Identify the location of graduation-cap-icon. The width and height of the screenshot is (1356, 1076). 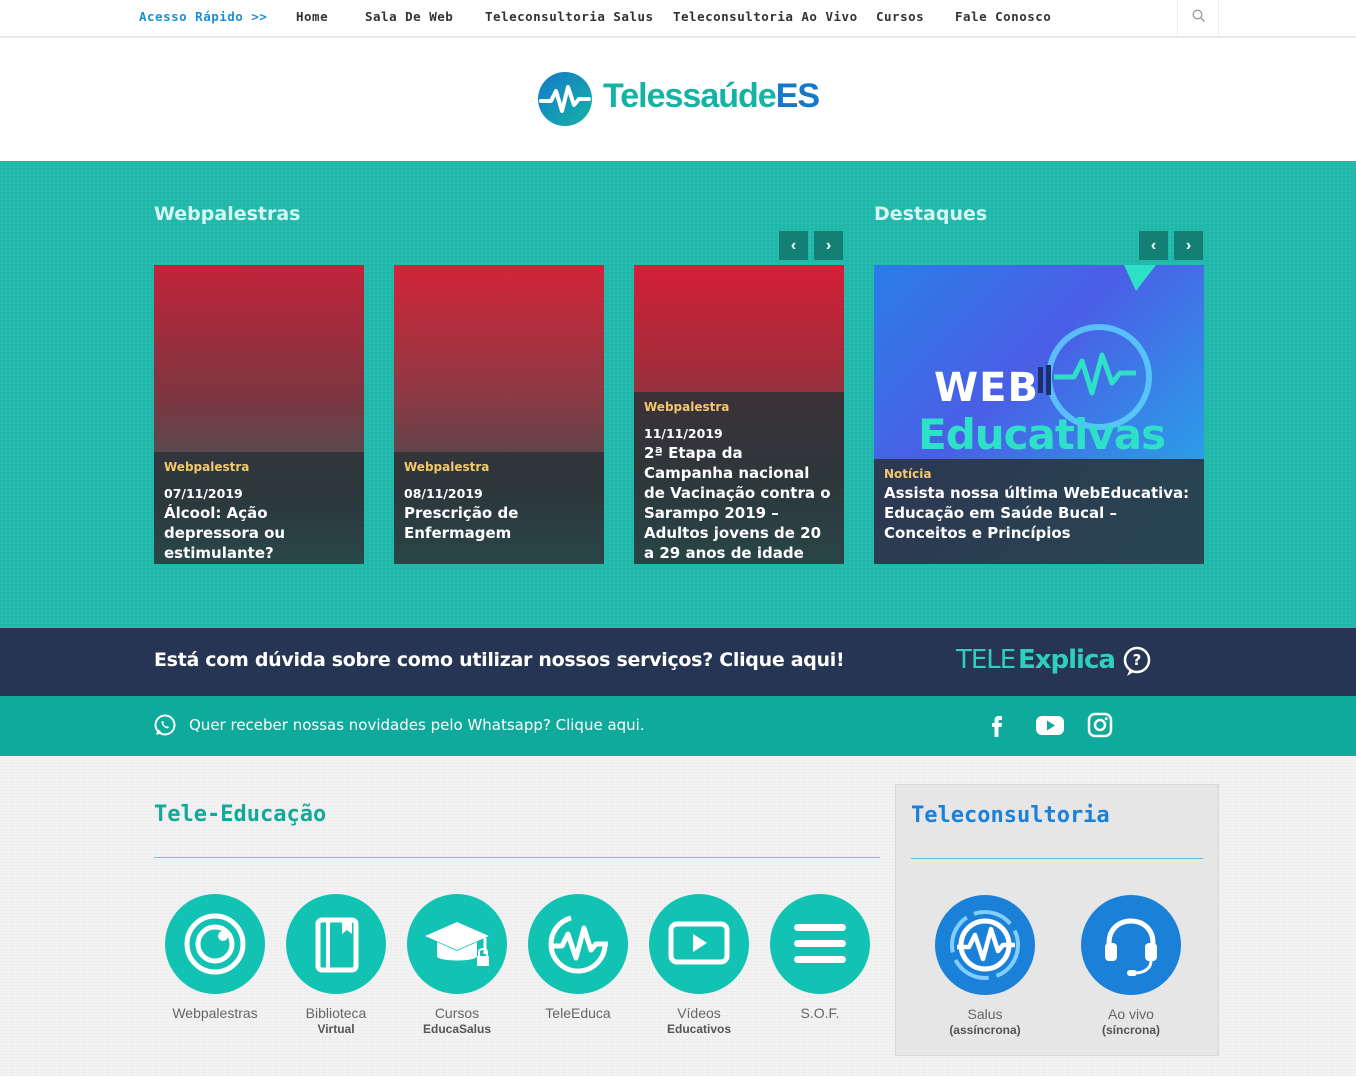
(457, 944).